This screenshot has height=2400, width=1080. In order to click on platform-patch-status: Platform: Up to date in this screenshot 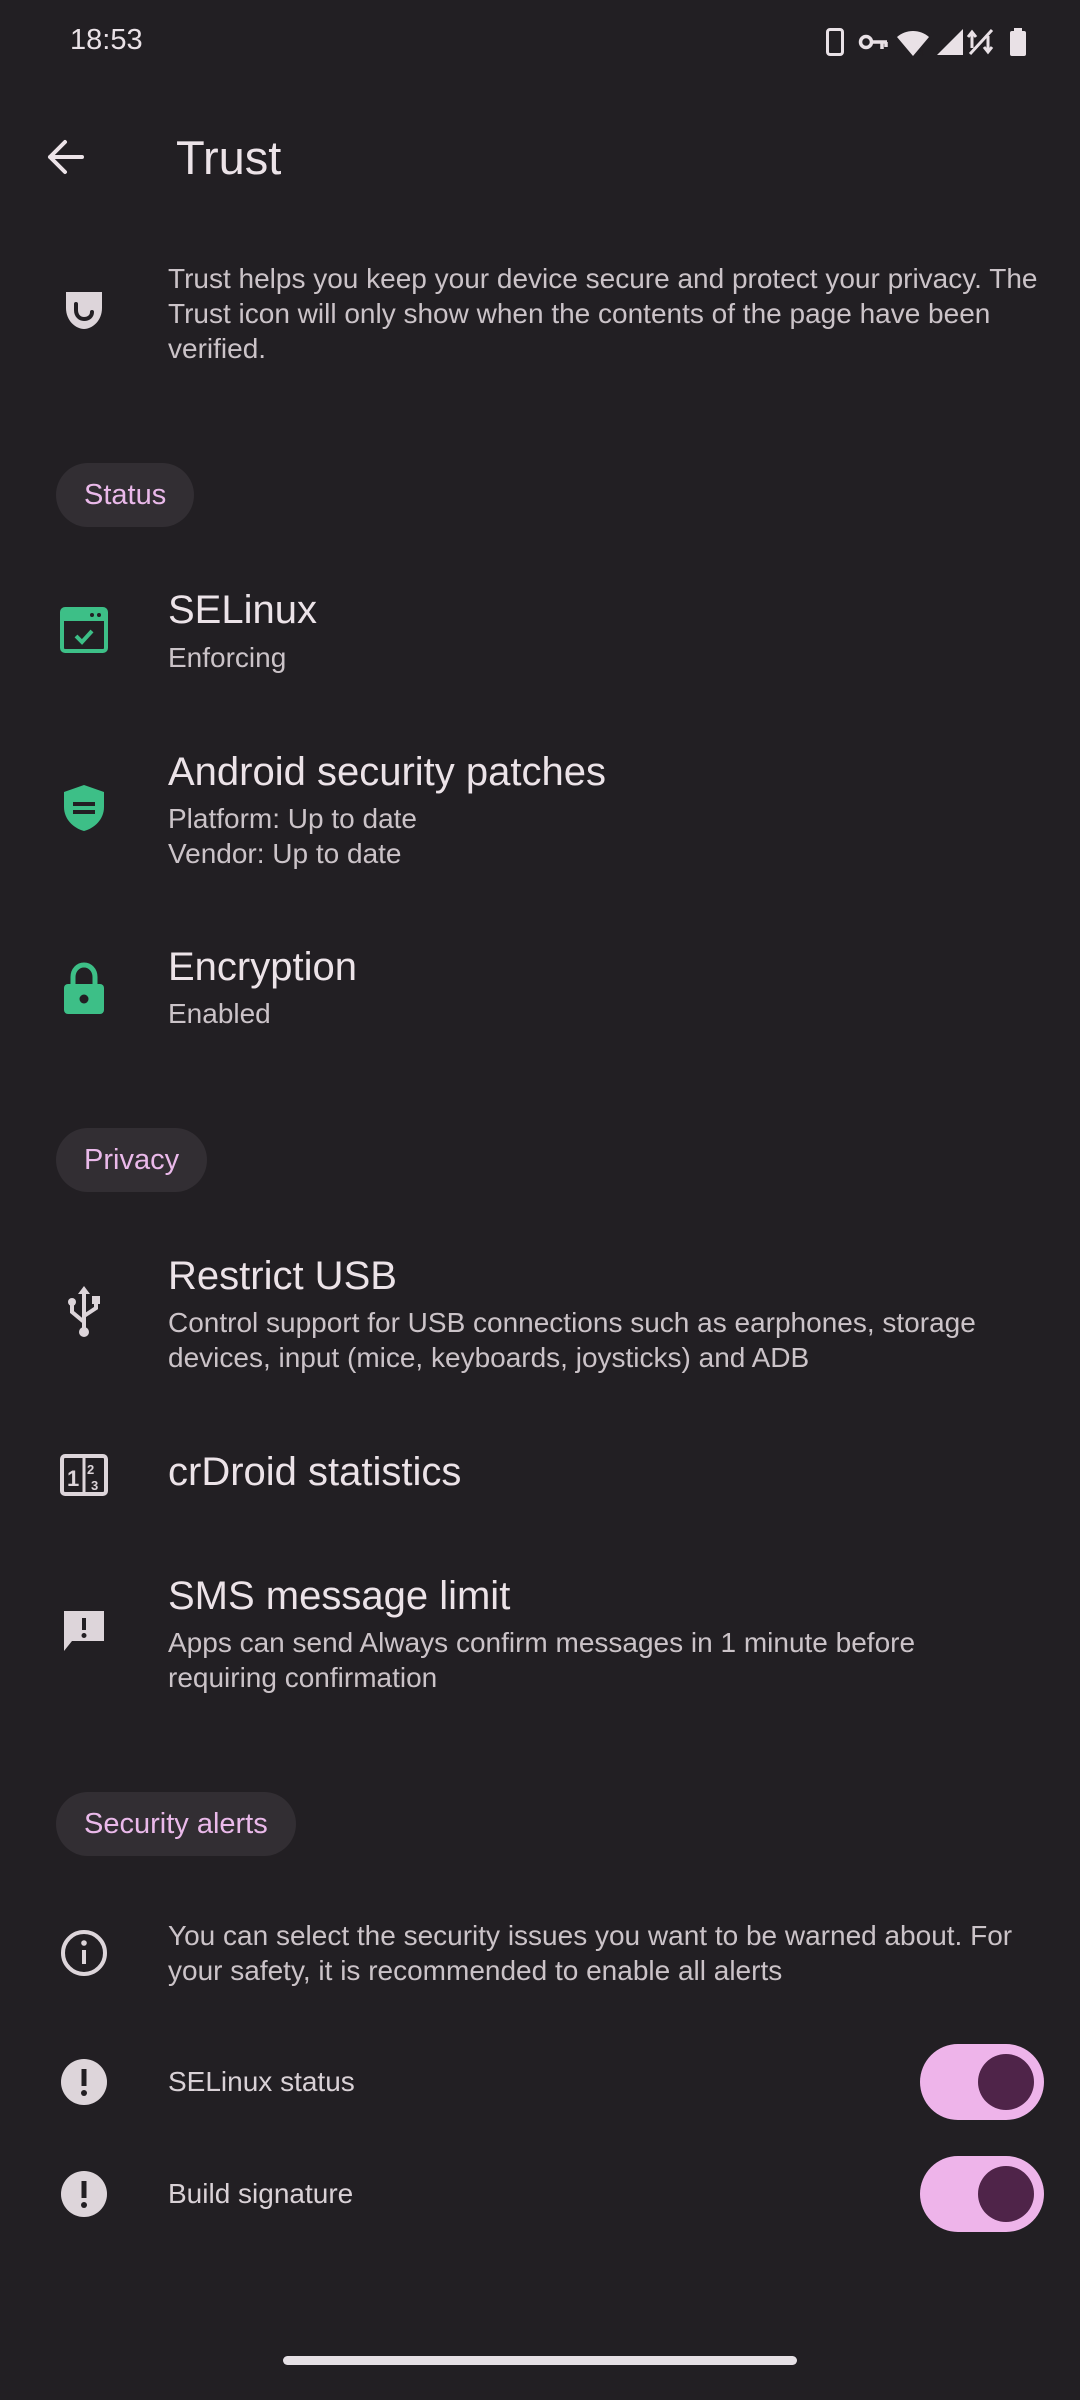, I will do `click(293, 818)`.